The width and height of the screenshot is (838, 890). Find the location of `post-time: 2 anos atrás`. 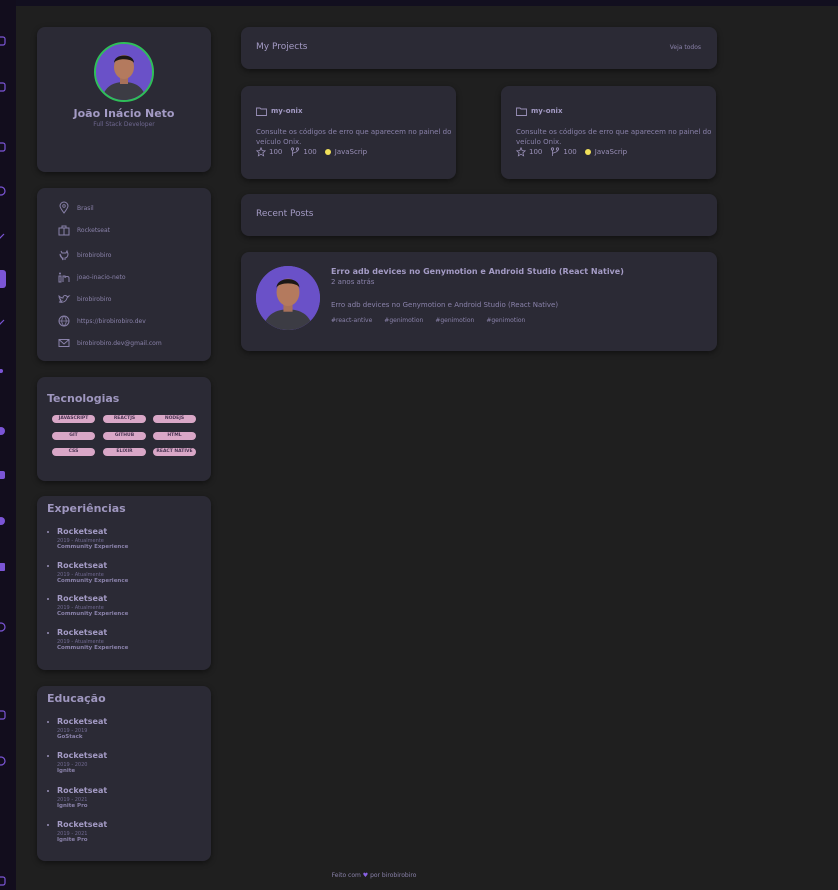

post-time: 2 anos atrás is located at coordinates (353, 282).